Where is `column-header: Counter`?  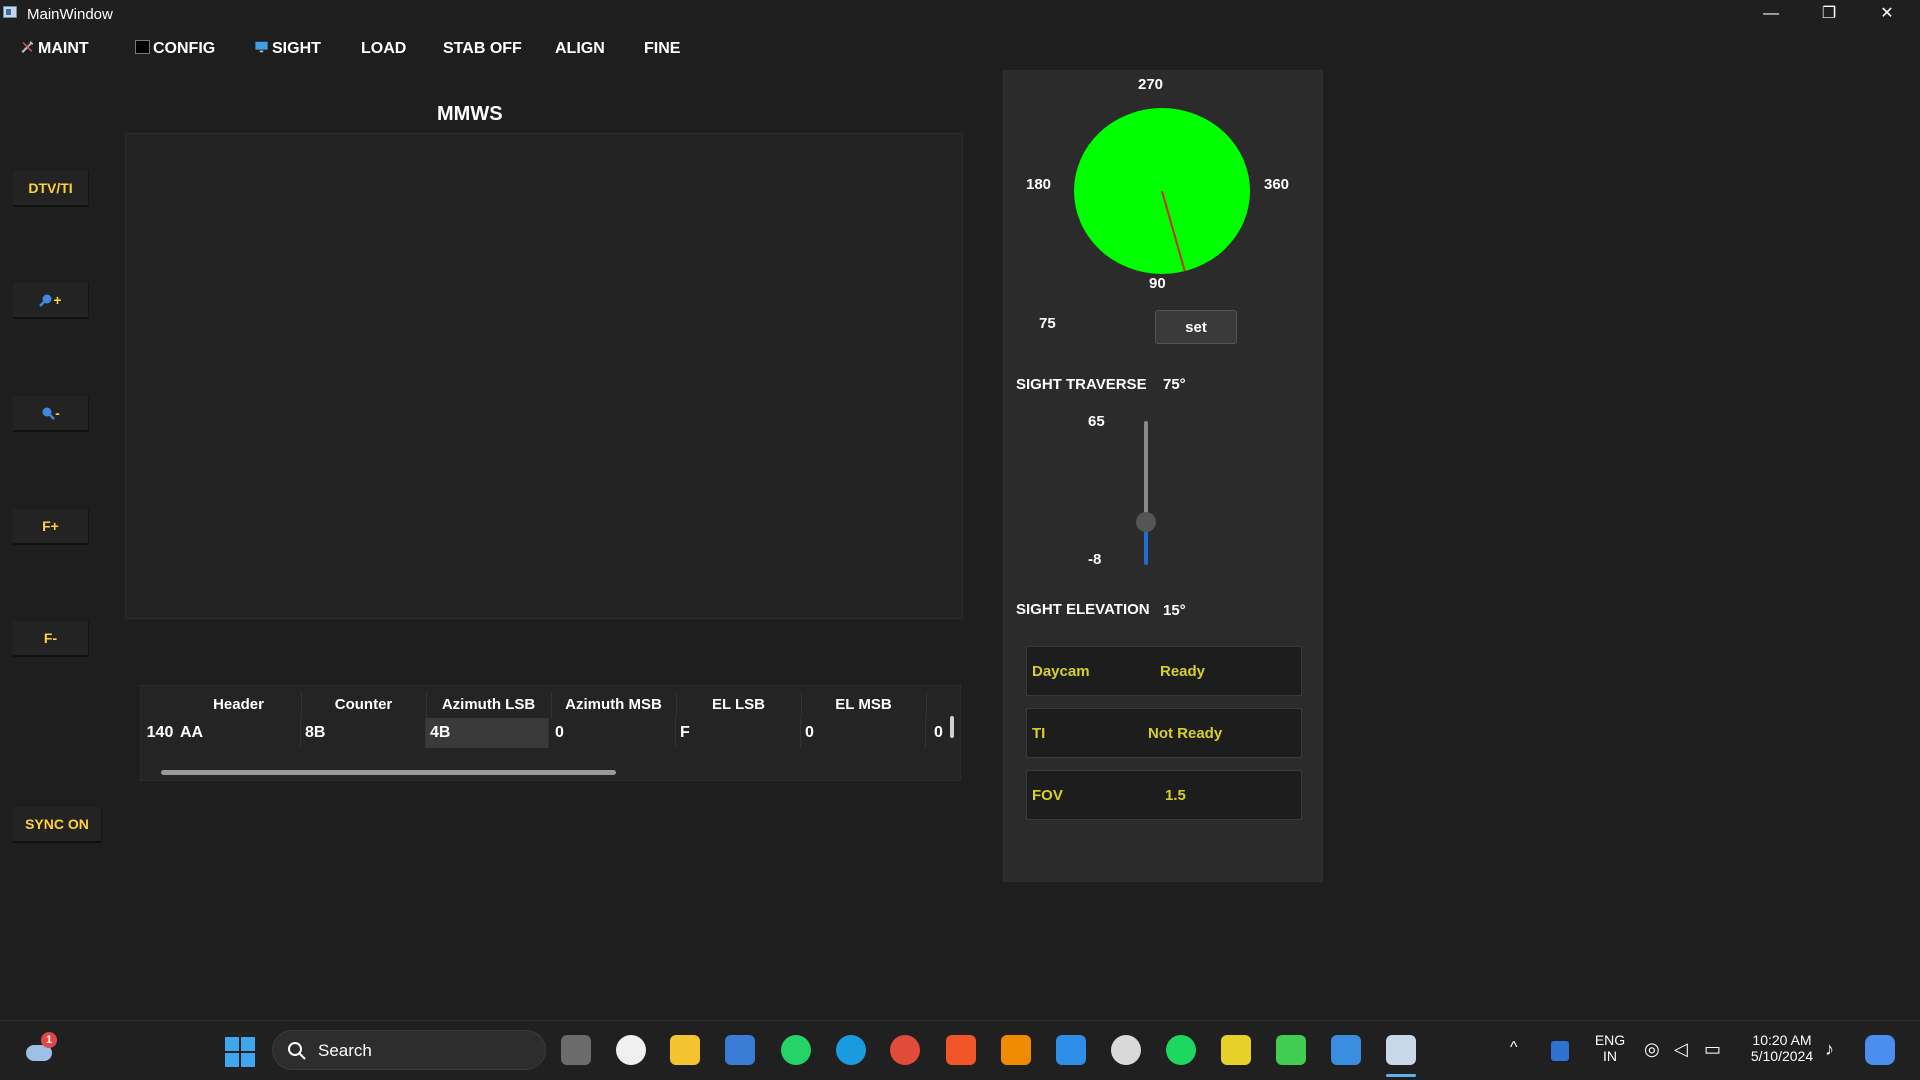
column-header: Counter is located at coordinates (364, 705).